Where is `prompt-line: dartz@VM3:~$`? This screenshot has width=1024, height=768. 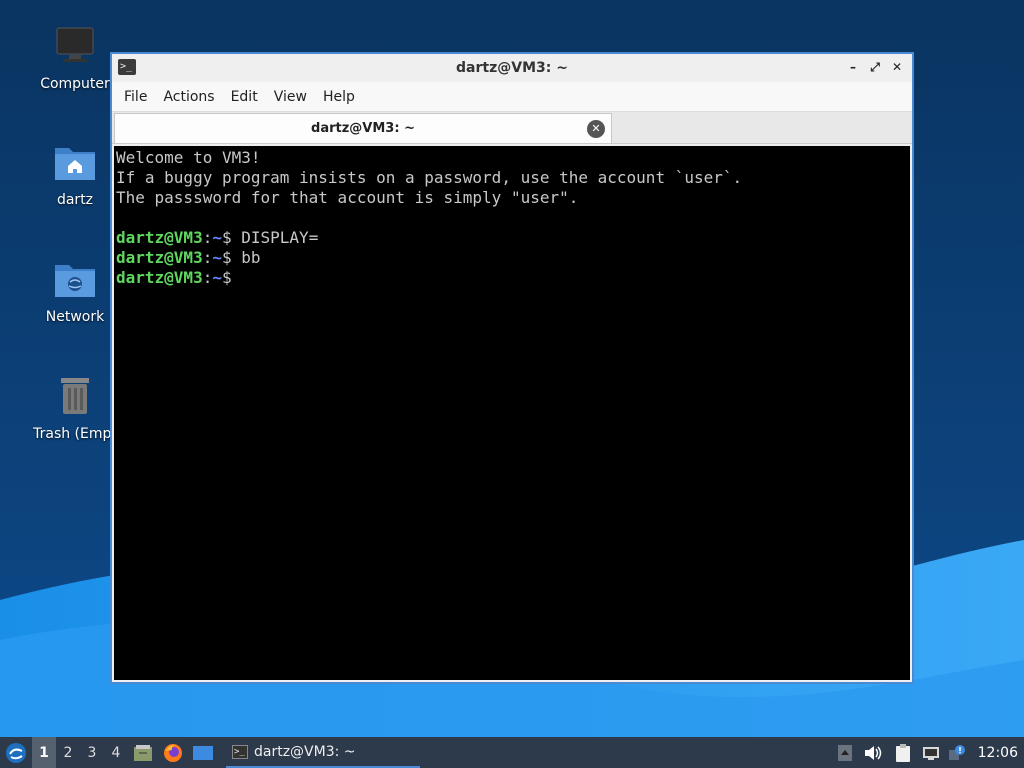 prompt-line: dartz@VM3:~$ is located at coordinates (512, 278).